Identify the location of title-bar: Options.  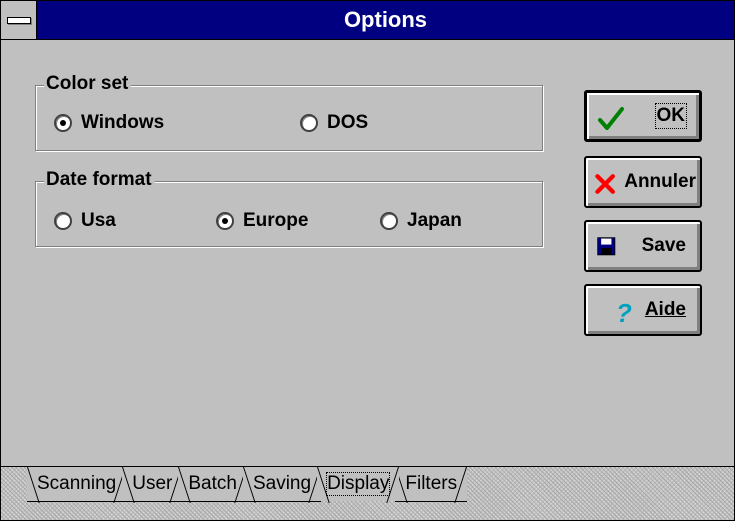
(367, 20).